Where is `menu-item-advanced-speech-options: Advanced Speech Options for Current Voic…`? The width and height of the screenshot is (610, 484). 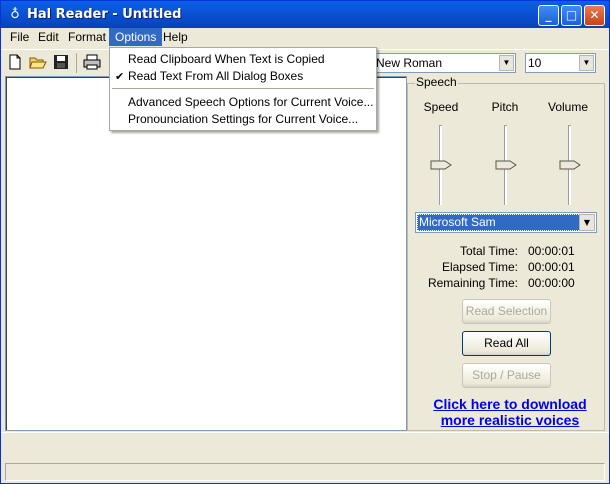
menu-item-advanced-speech-options: Advanced Speech Options for Current Voic… is located at coordinates (250, 102).